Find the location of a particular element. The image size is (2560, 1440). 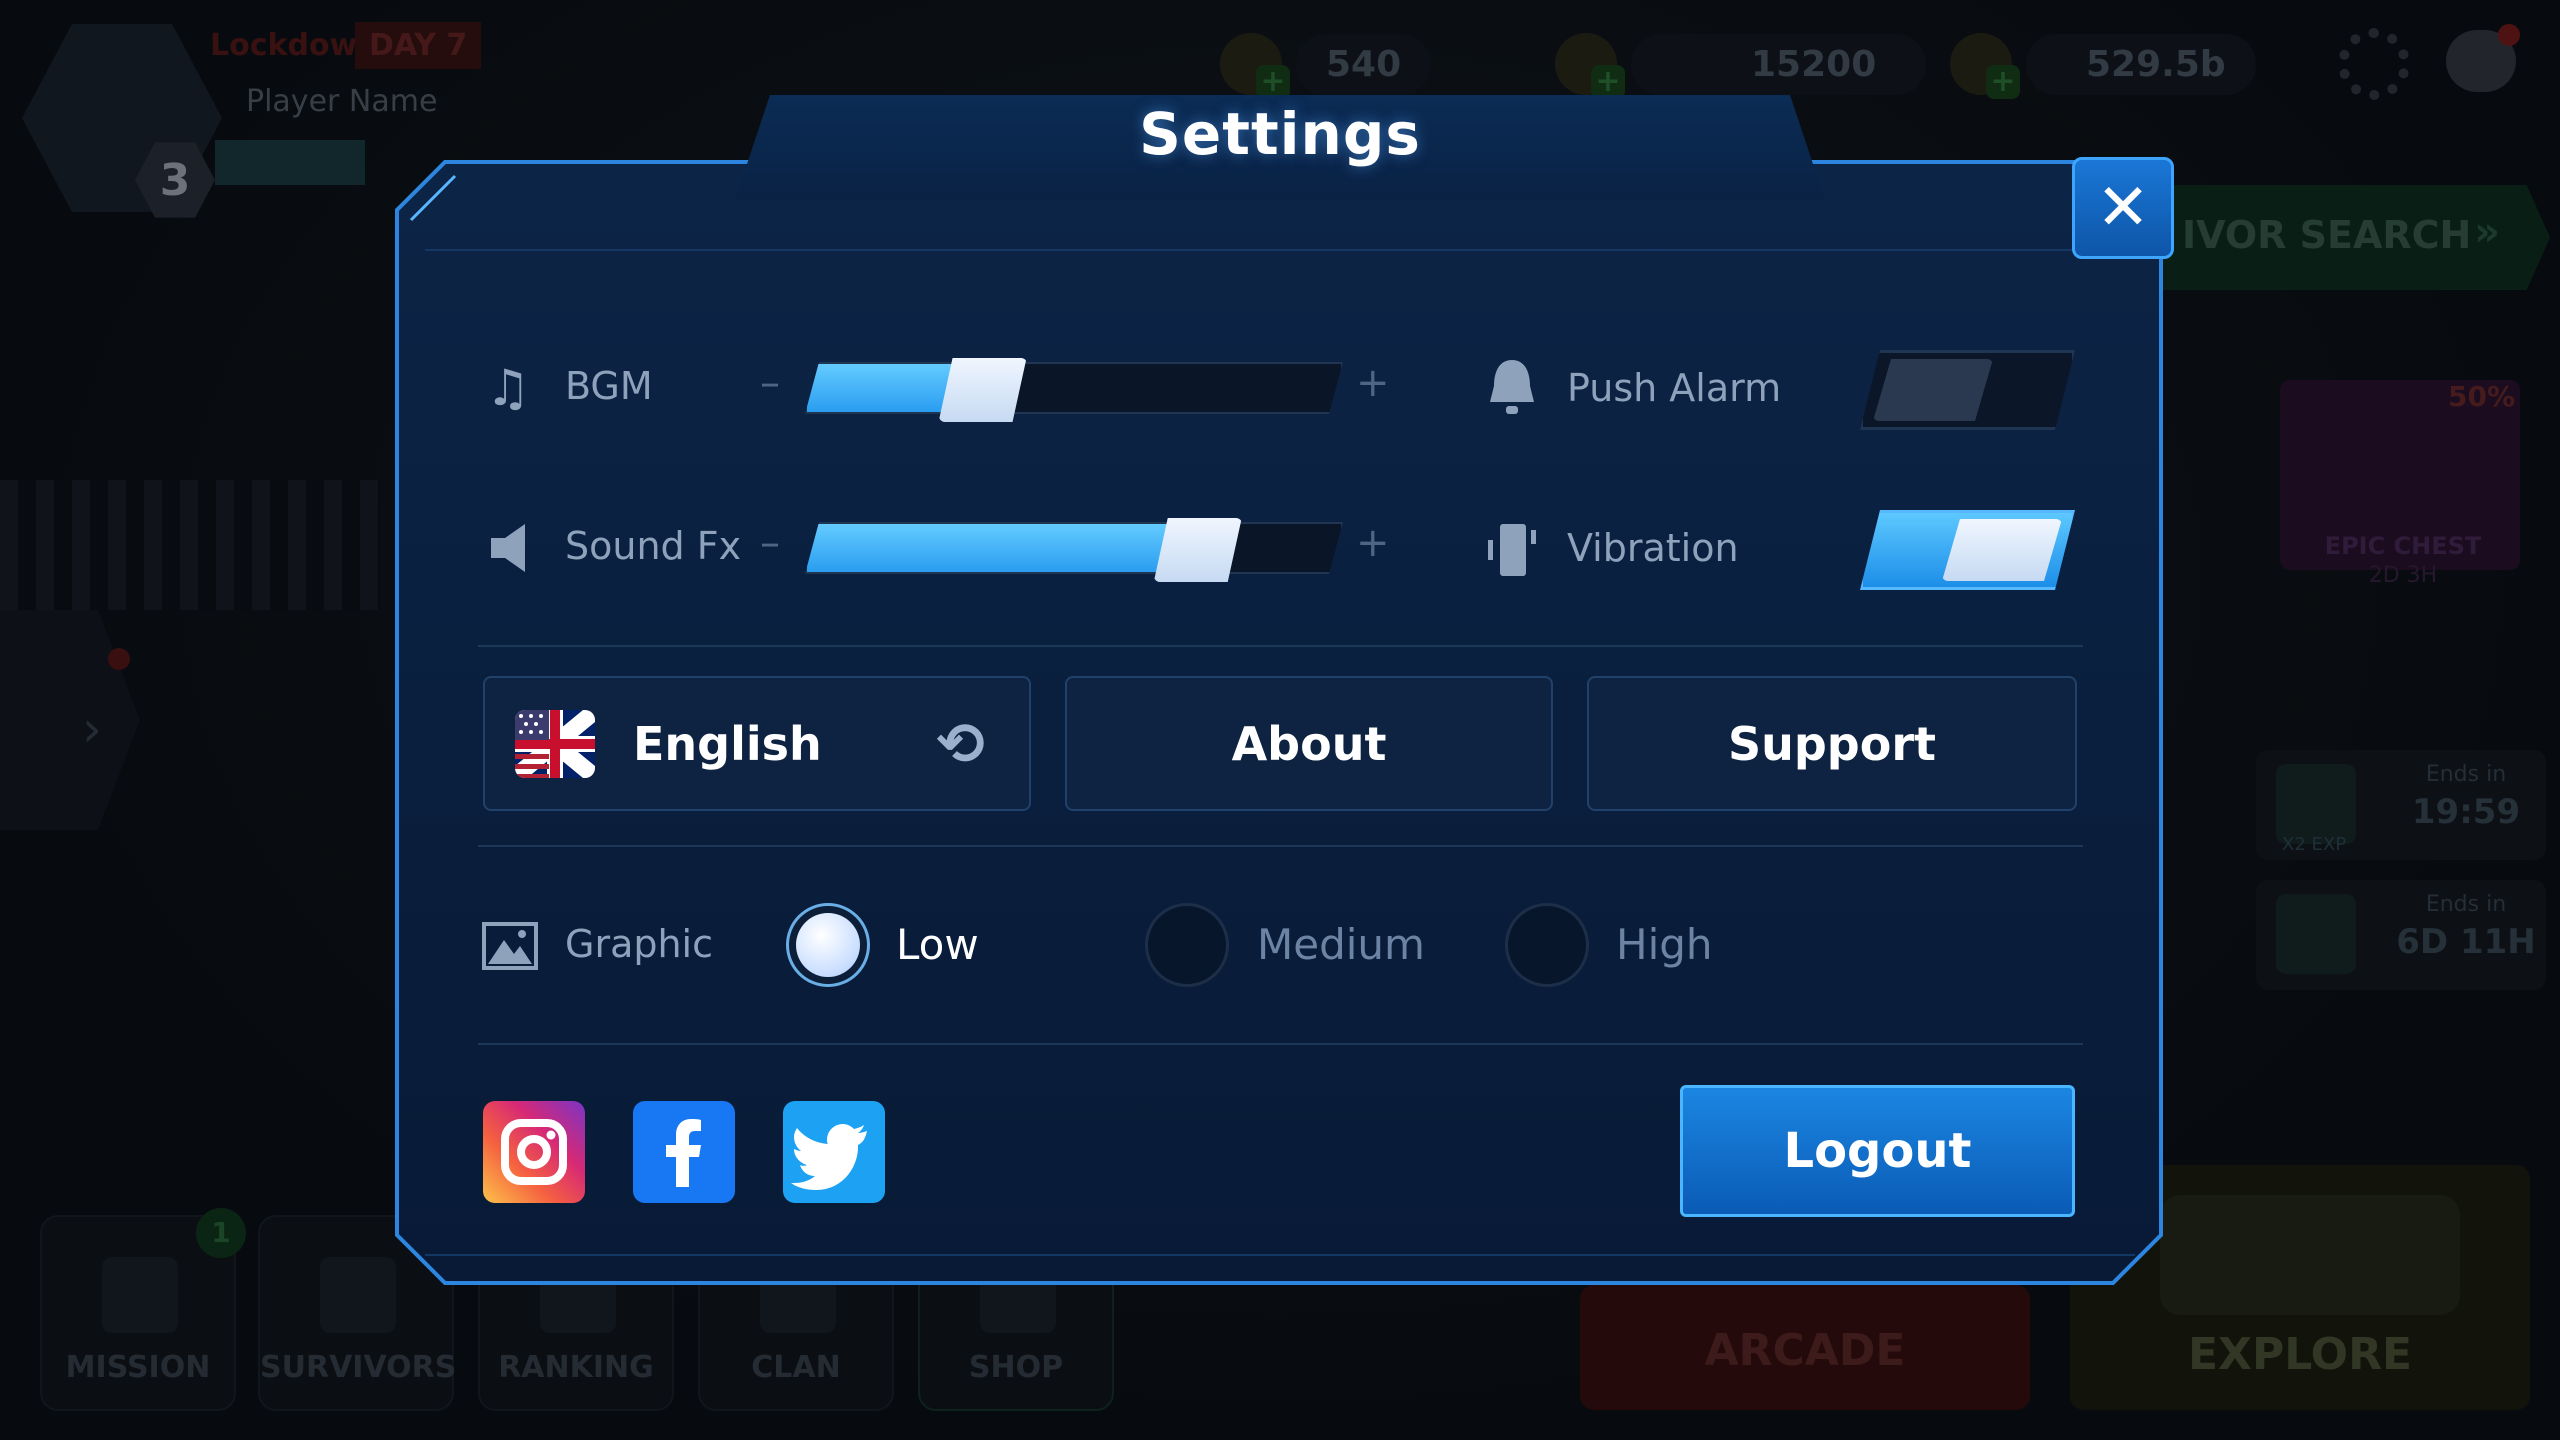

refresh-icon: ⟲ is located at coordinates (960, 743).